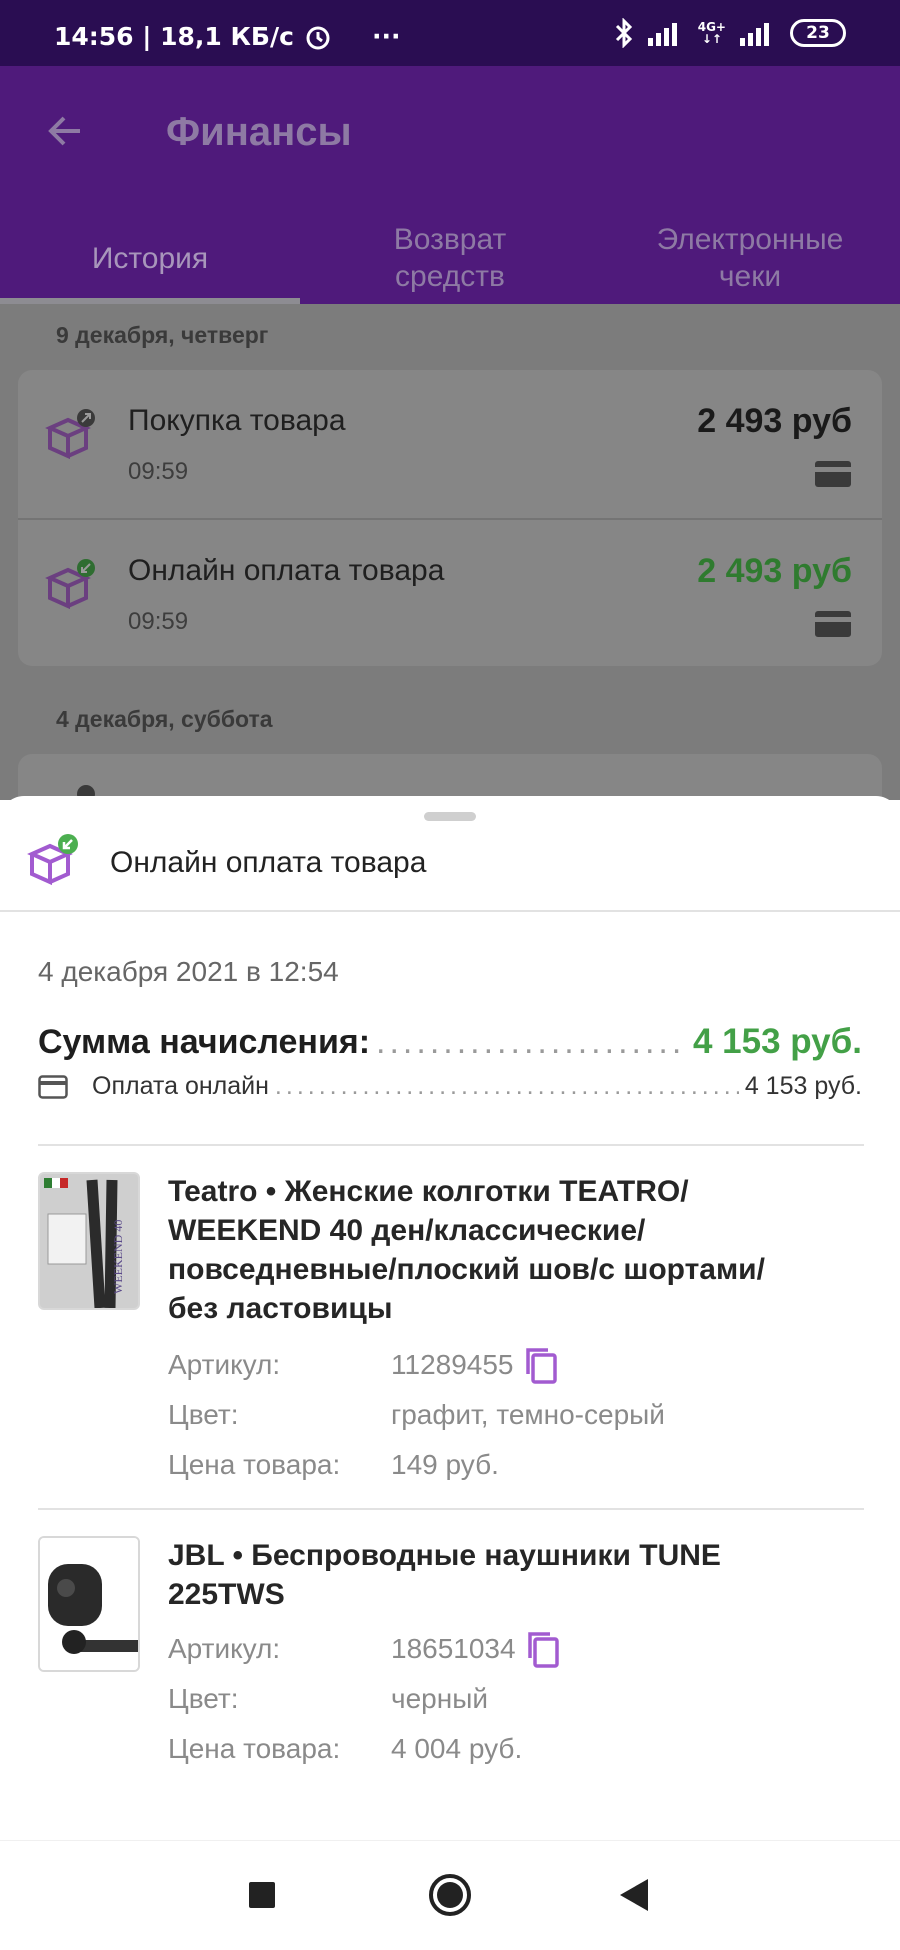 This screenshot has width=900, height=1950. Describe the element at coordinates (162, 335) in the screenshot. I see `day-header: 9 декабря, четверг` at that location.